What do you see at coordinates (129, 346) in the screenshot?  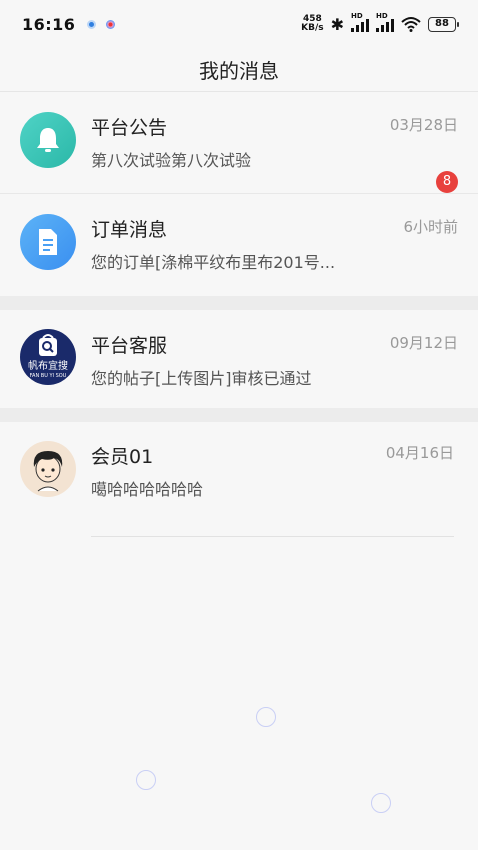 I see `message-title: 平台客服` at bounding box center [129, 346].